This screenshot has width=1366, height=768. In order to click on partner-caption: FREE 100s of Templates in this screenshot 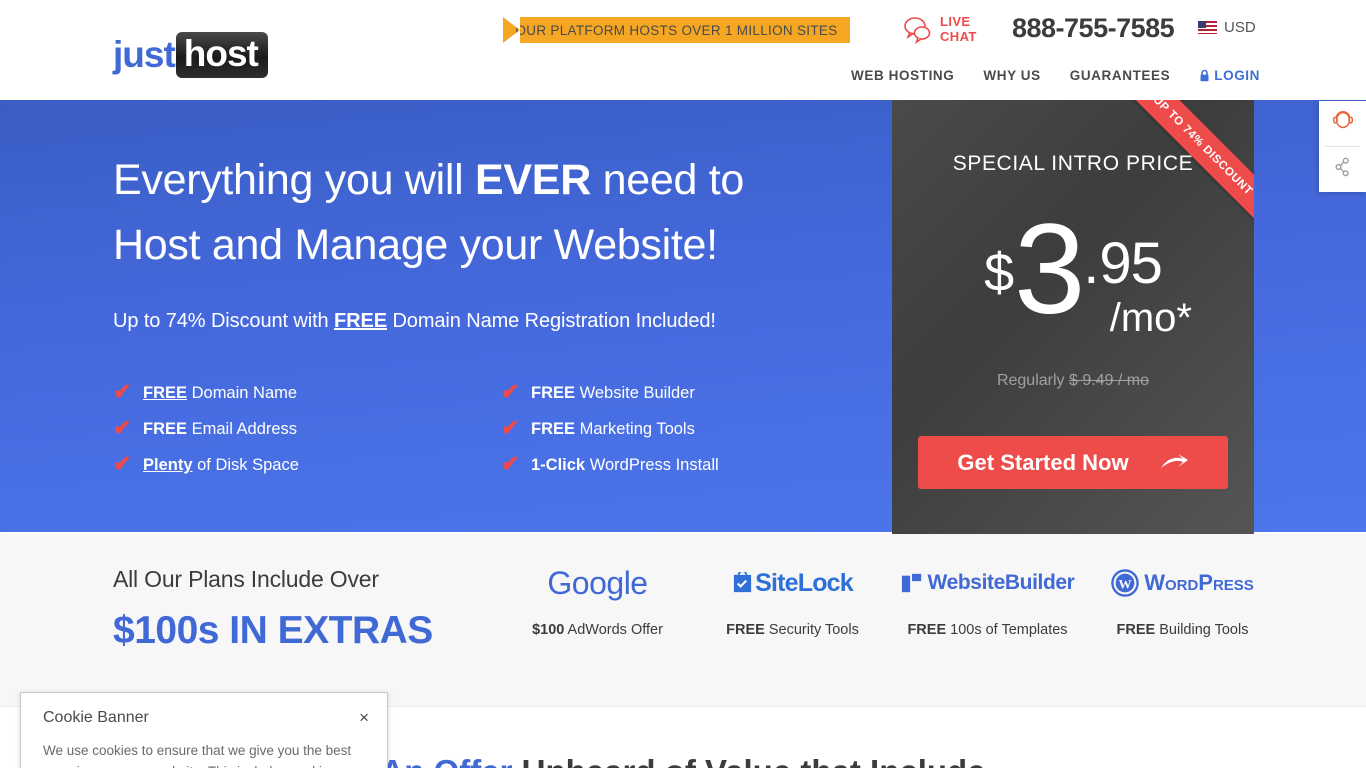, I will do `click(987, 630)`.